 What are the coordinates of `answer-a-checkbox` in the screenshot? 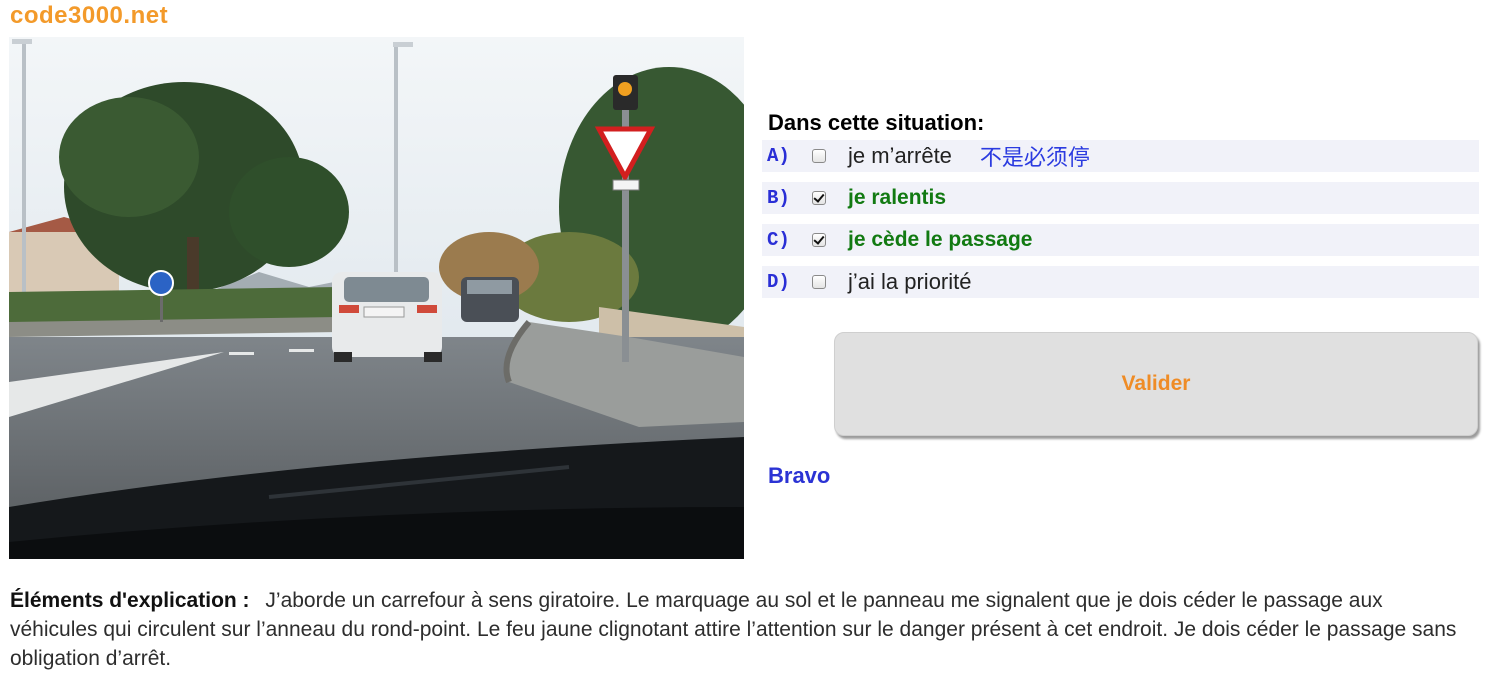 It's located at (819, 156).